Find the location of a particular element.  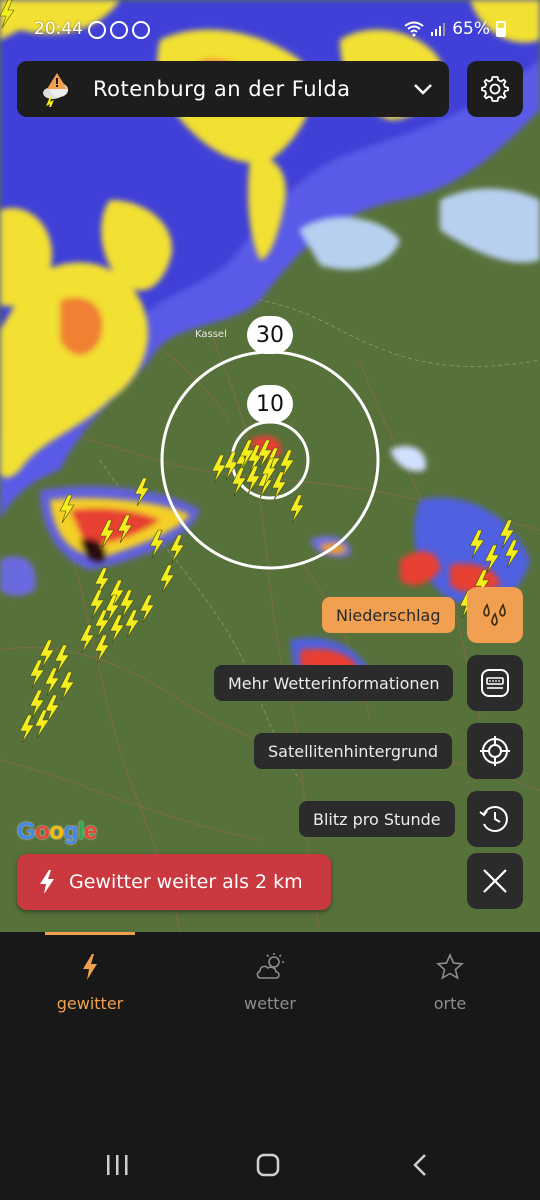

layer-label-weather-info: Mehr Wetterinformationen is located at coordinates (334, 683).